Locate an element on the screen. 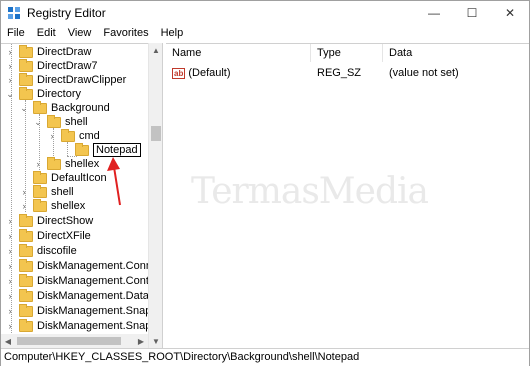 This screenshot has width=530, height=366. tree-item-label: DirectDraw is located at coordinates (64, 52).